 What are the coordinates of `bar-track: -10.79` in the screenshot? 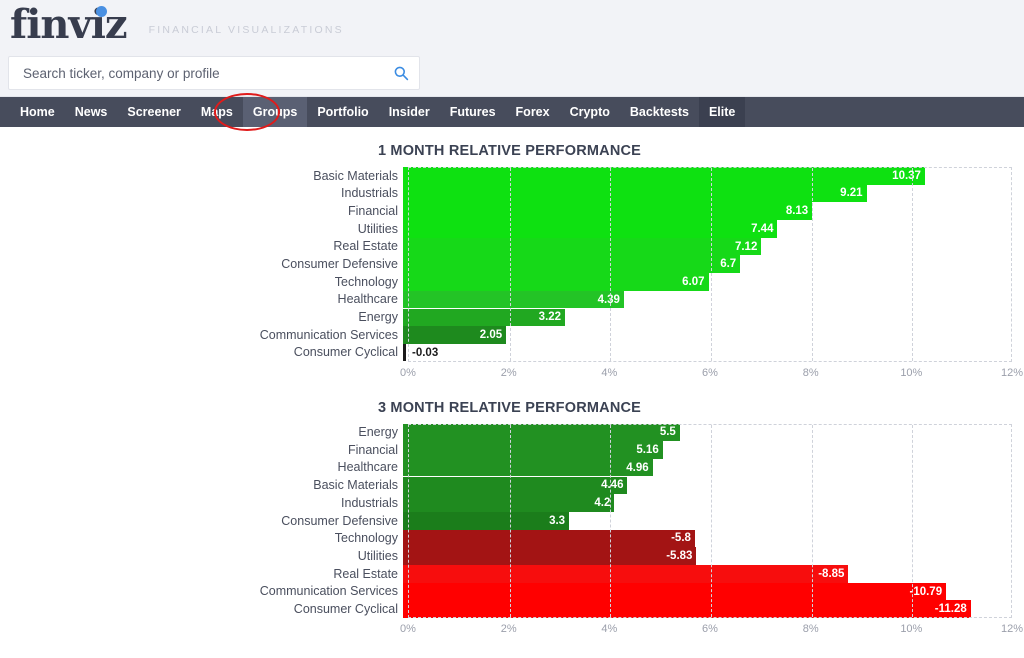 It's located at (708, 591).